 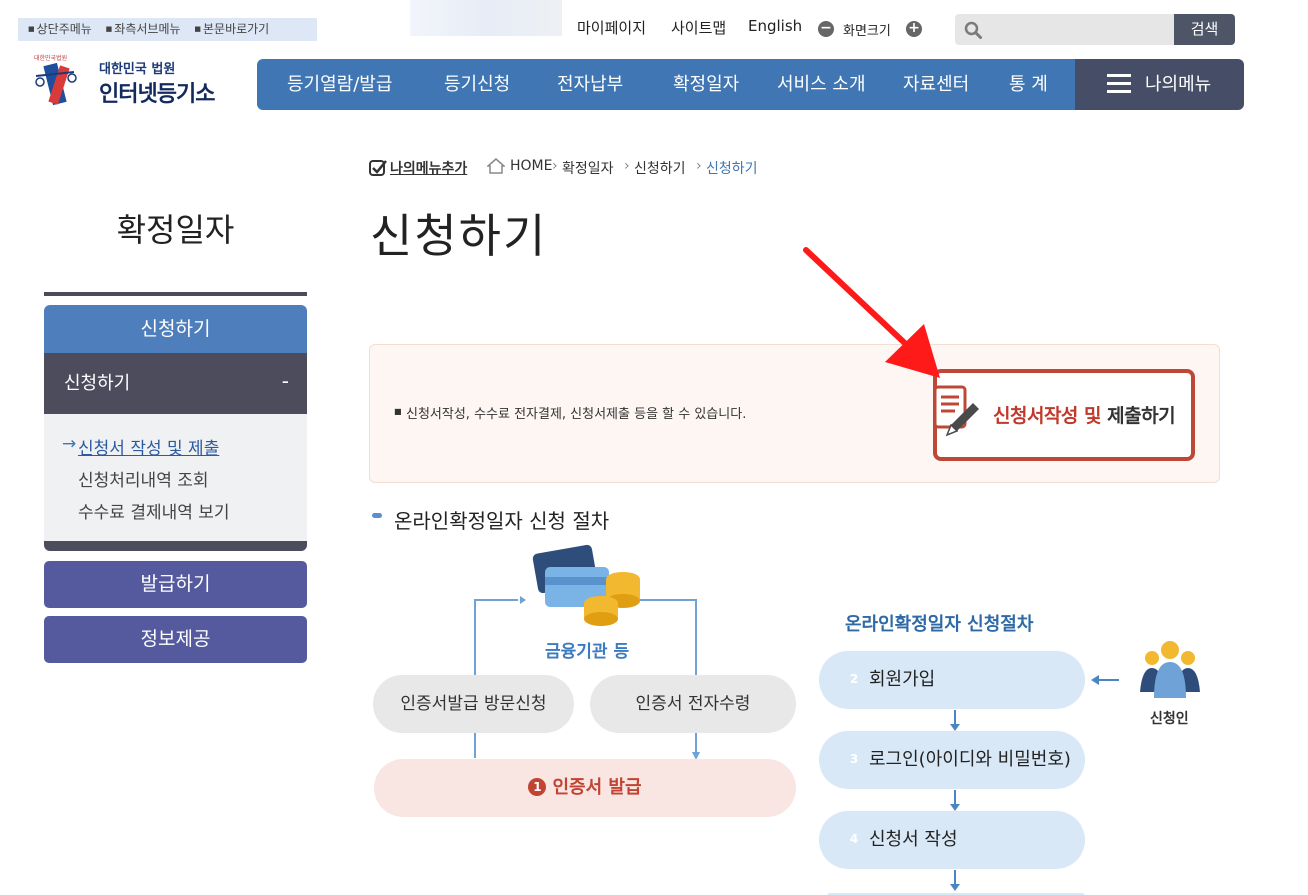 What do you see at coordinates (775, 26) in the screenshot?
I see `english-link: English` at bounding box center [775, 26].